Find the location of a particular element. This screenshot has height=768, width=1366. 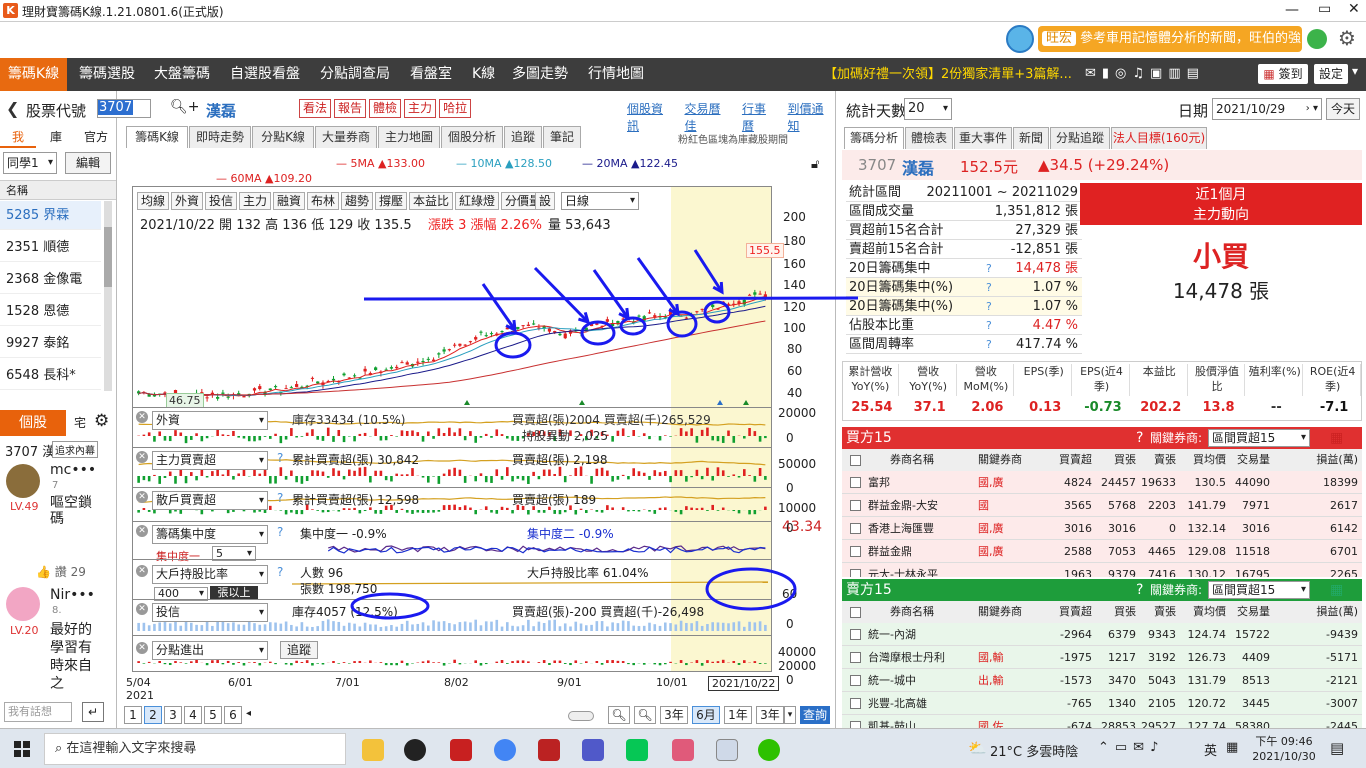

left-tab-library: 庫 is located at coordinates (56, 137).